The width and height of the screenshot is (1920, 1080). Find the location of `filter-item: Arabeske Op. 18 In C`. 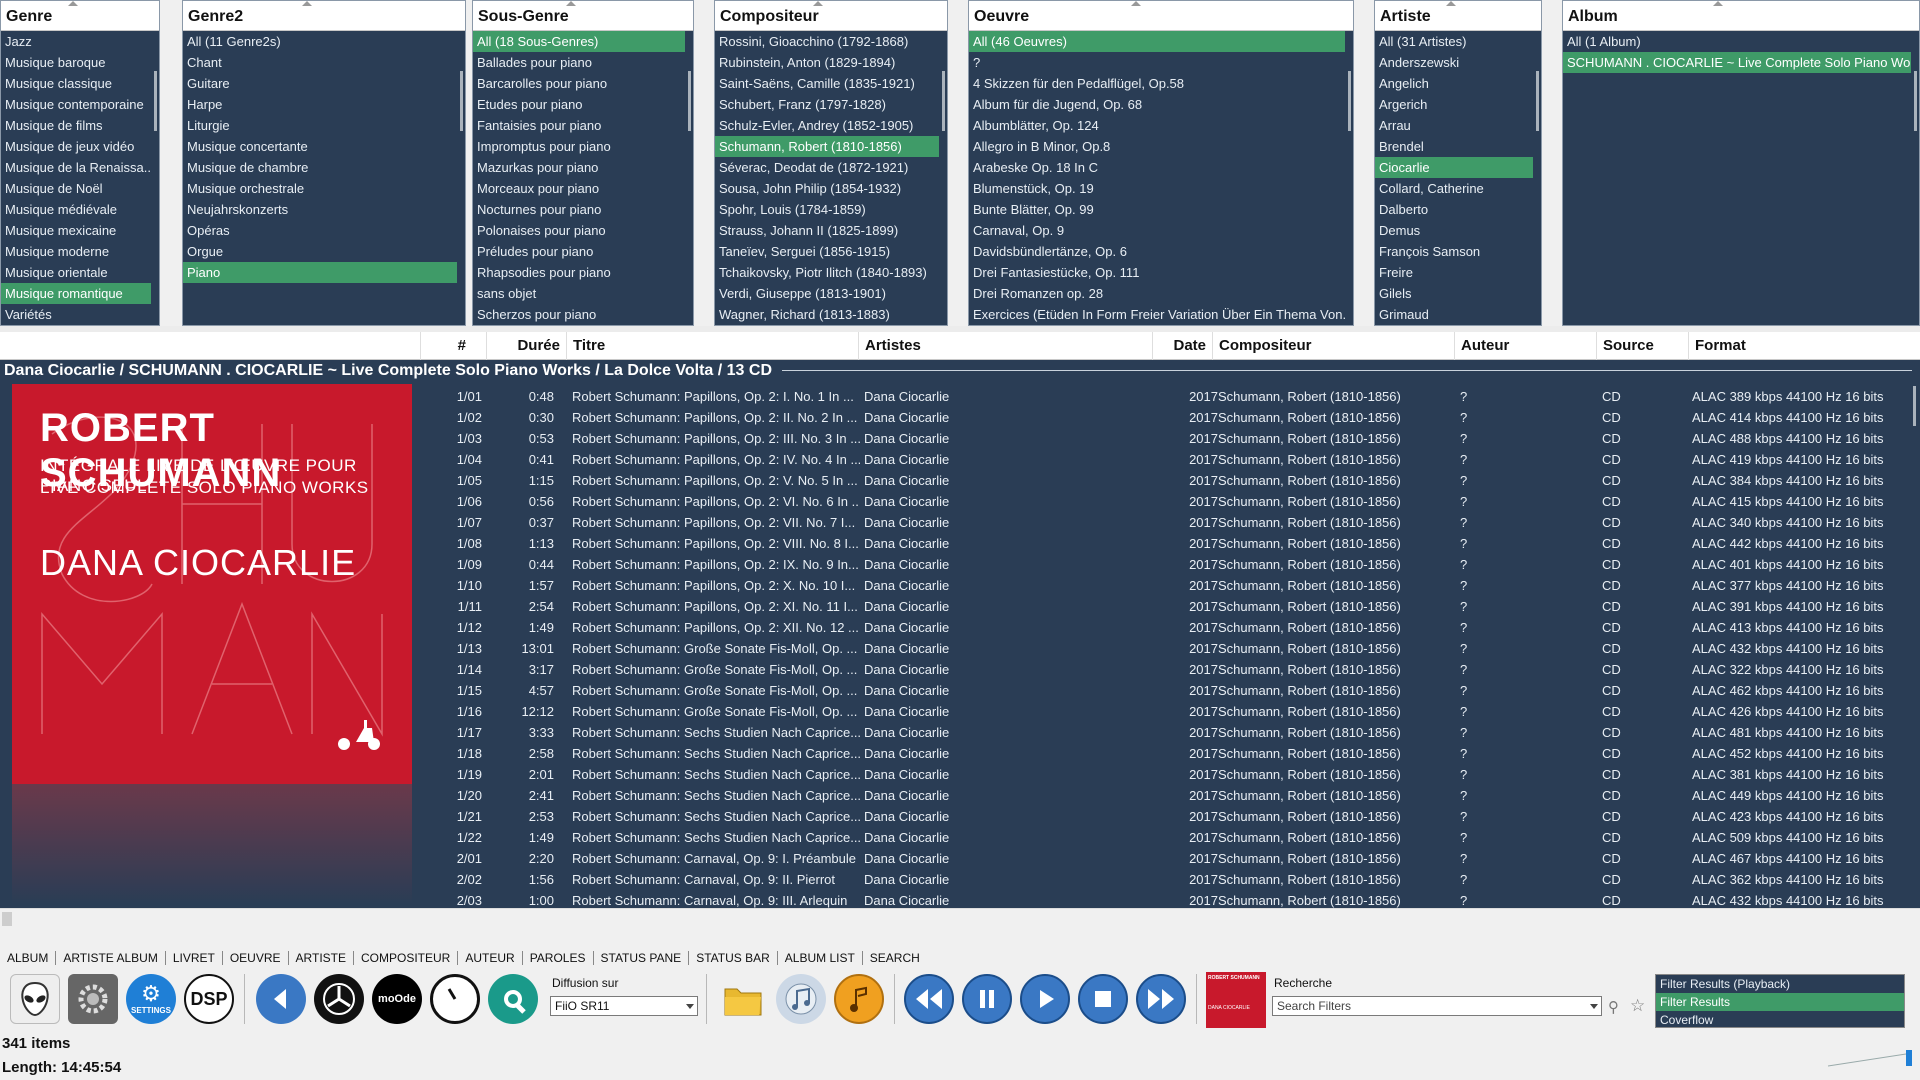

filter-item: Arabeske Op. 18 In C is located at coordinates (1161, 167).